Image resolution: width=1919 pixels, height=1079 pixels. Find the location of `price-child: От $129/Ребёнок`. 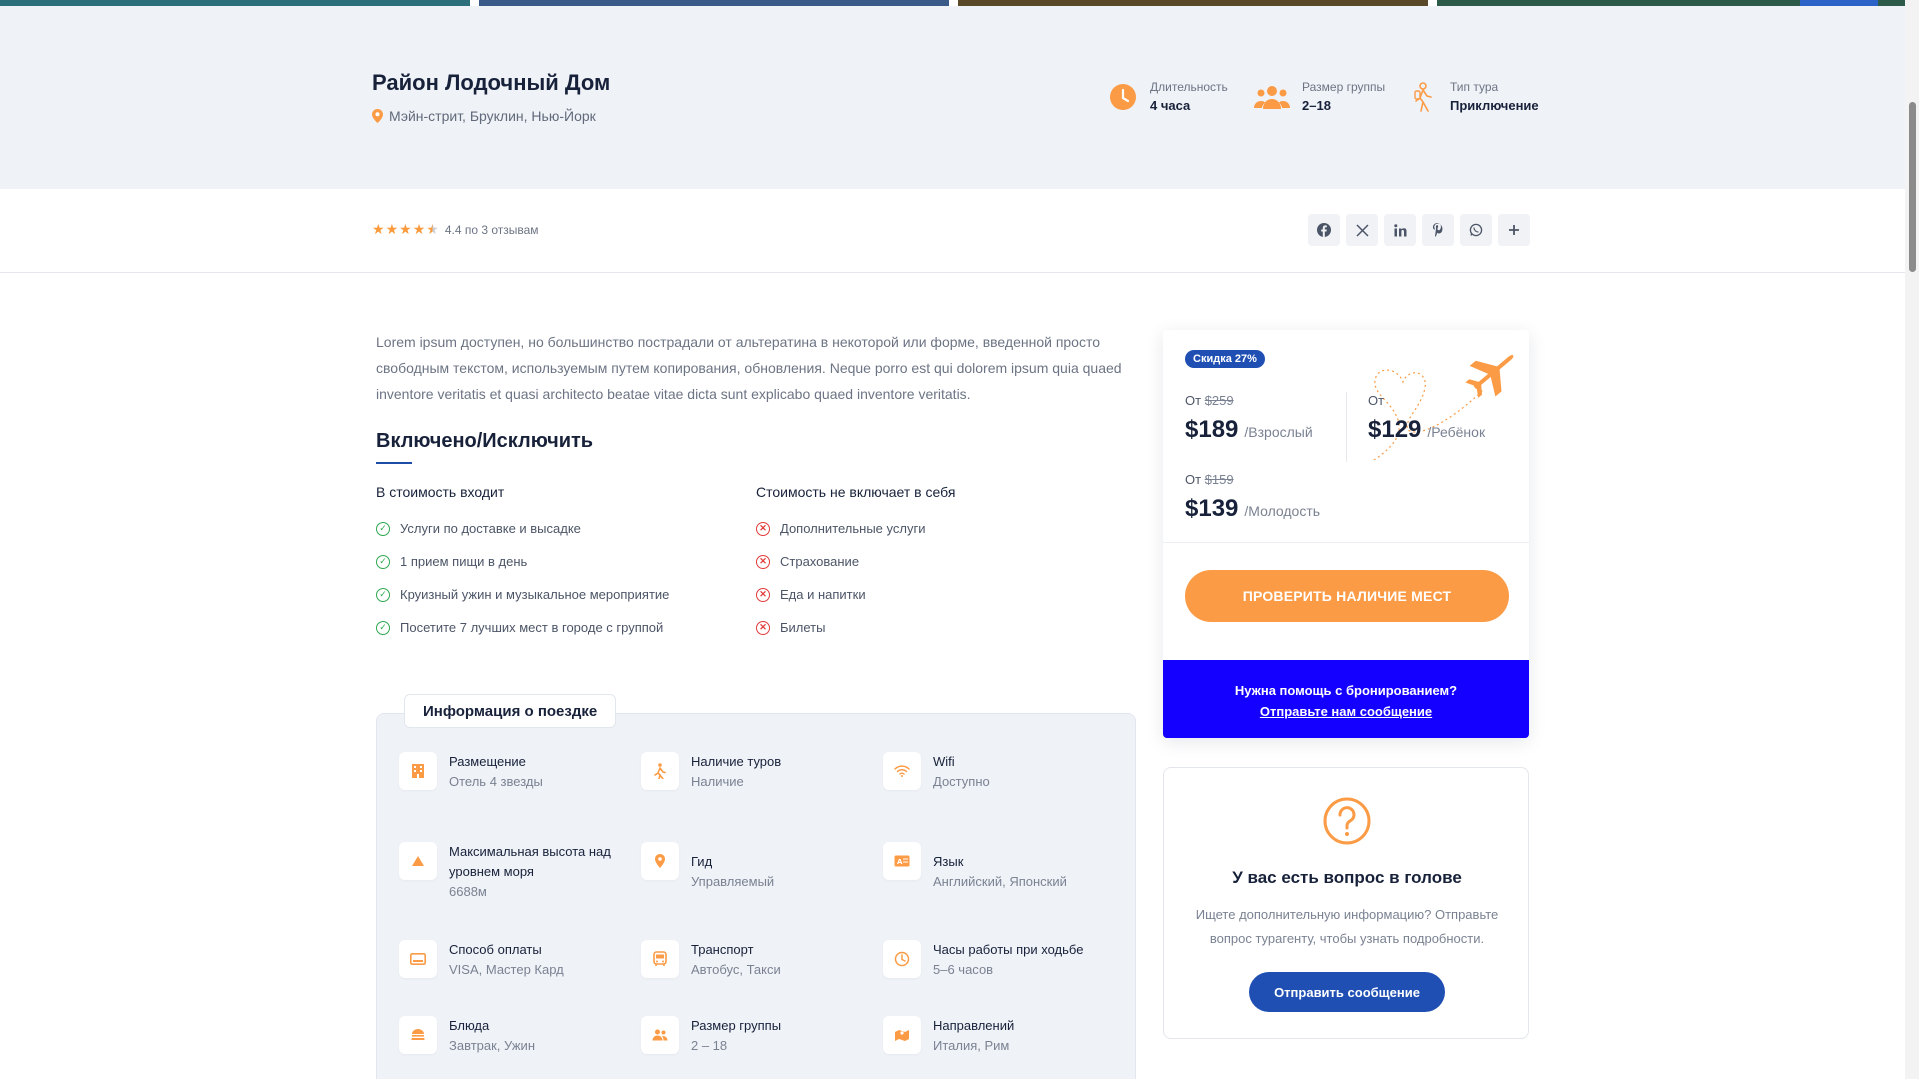

price-child: От $129/Ребёнок is located at coordinates (1426, 418).